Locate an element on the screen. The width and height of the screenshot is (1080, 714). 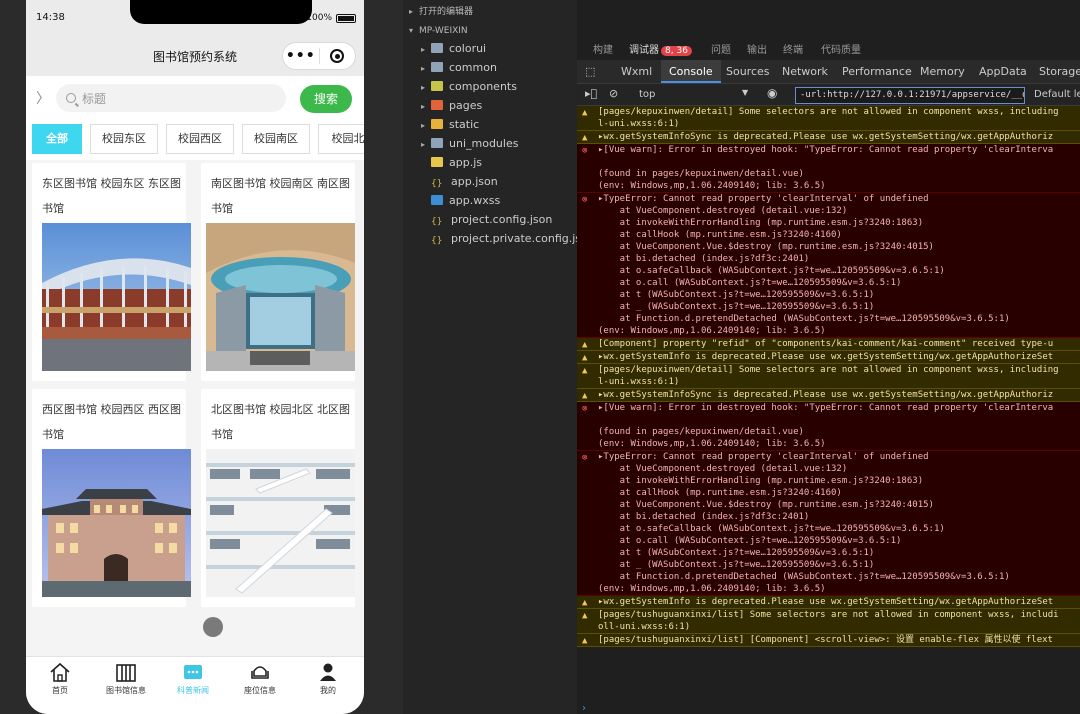
chevron-down-icon: ▼ is located at coordinates (745, 92).